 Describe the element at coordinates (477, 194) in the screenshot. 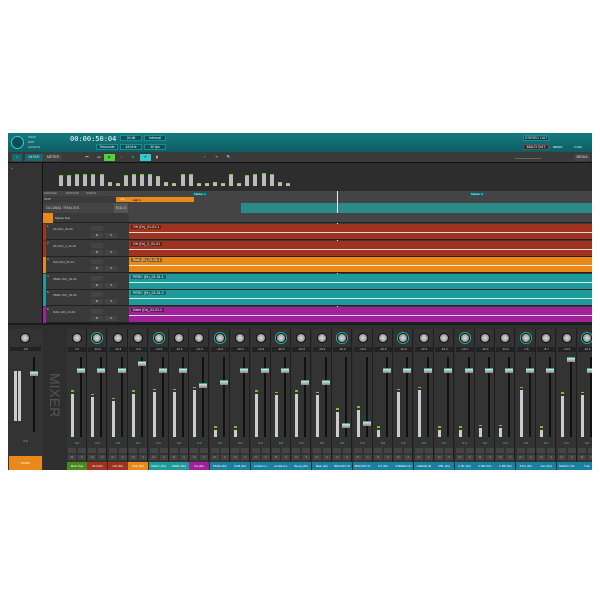

I see `marker-2: Marker 2` at that location.